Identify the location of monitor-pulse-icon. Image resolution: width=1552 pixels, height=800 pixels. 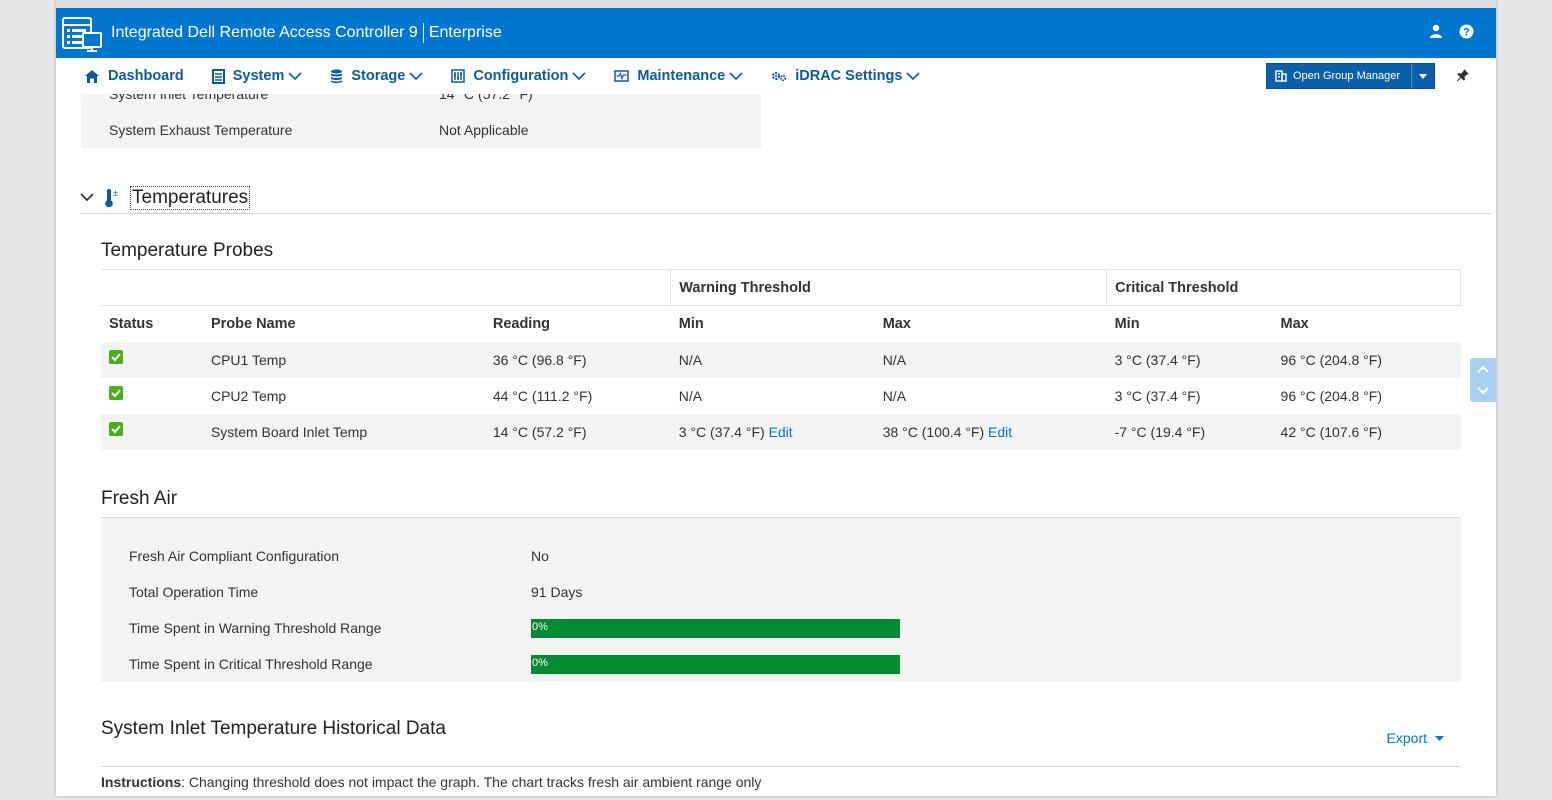
(622, 75).